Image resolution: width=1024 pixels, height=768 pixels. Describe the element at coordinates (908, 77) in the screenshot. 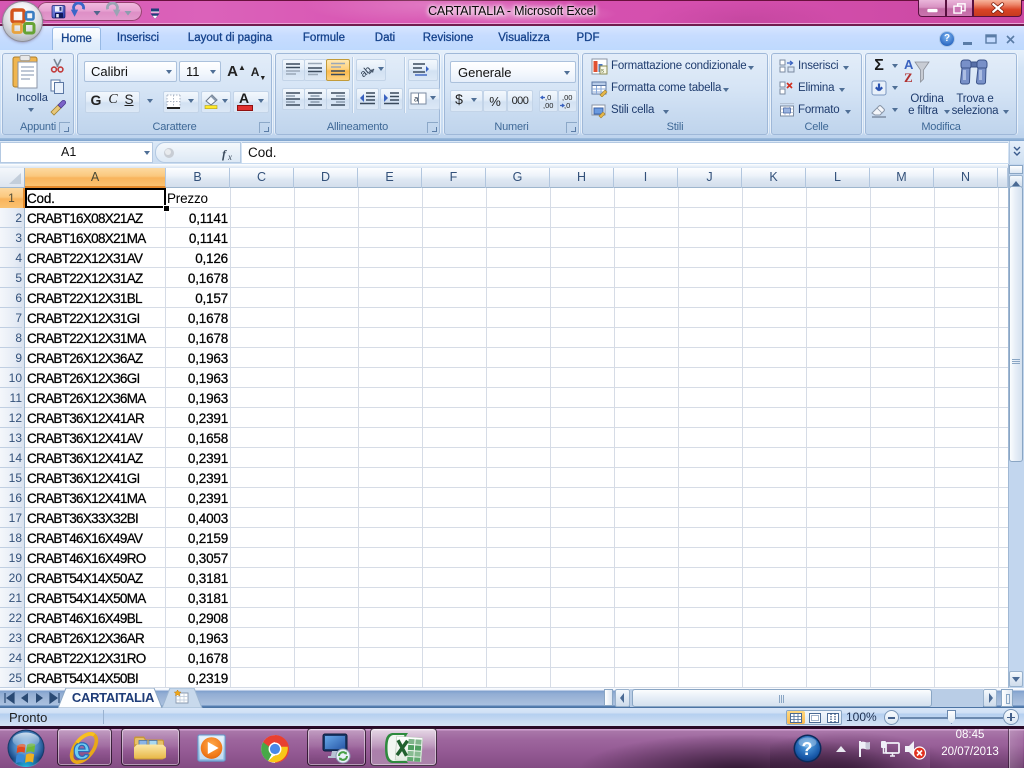

I see `svg-text: Z` at that location.